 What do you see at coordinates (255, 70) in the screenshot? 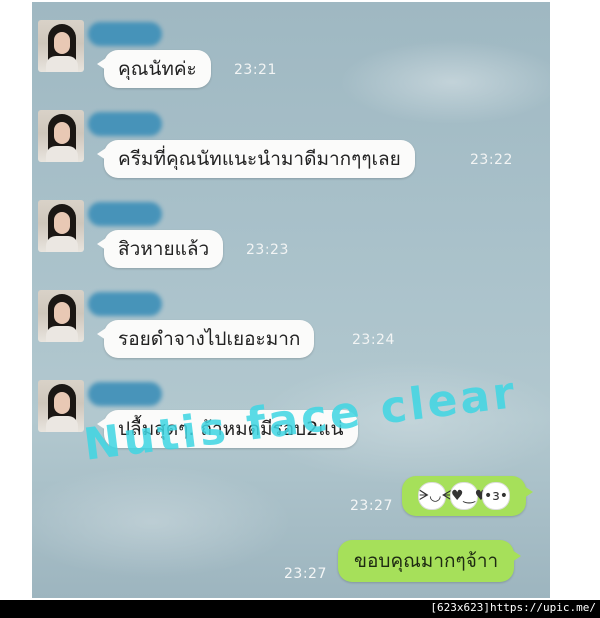
I see `message-time: 23:21` at bounding box center [255, 70].